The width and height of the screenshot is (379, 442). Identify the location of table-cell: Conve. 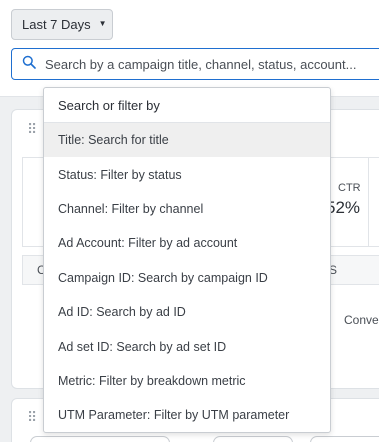
(361, 320).